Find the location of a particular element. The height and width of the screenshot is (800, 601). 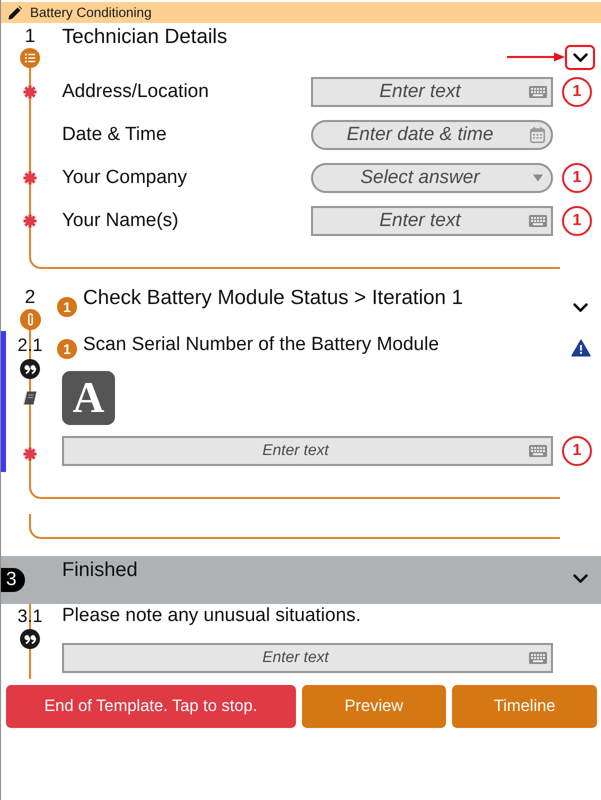

field-label: Date & Time is located at coordinates (114, 135).